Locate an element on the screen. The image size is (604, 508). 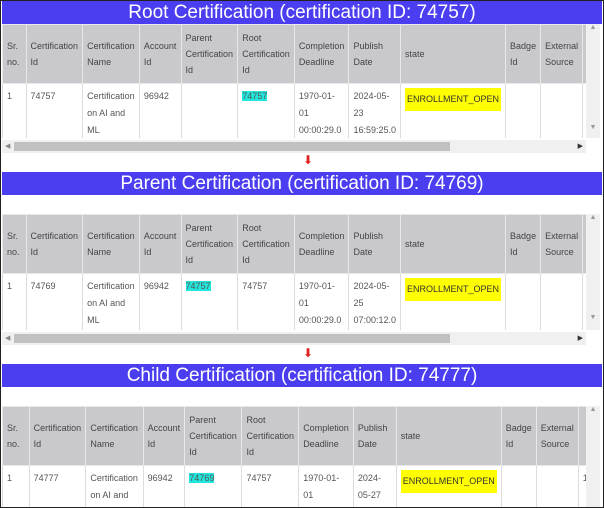
cell-publish: 2024-05-23 16:59:25.0 is located at coordinates (375, 113).